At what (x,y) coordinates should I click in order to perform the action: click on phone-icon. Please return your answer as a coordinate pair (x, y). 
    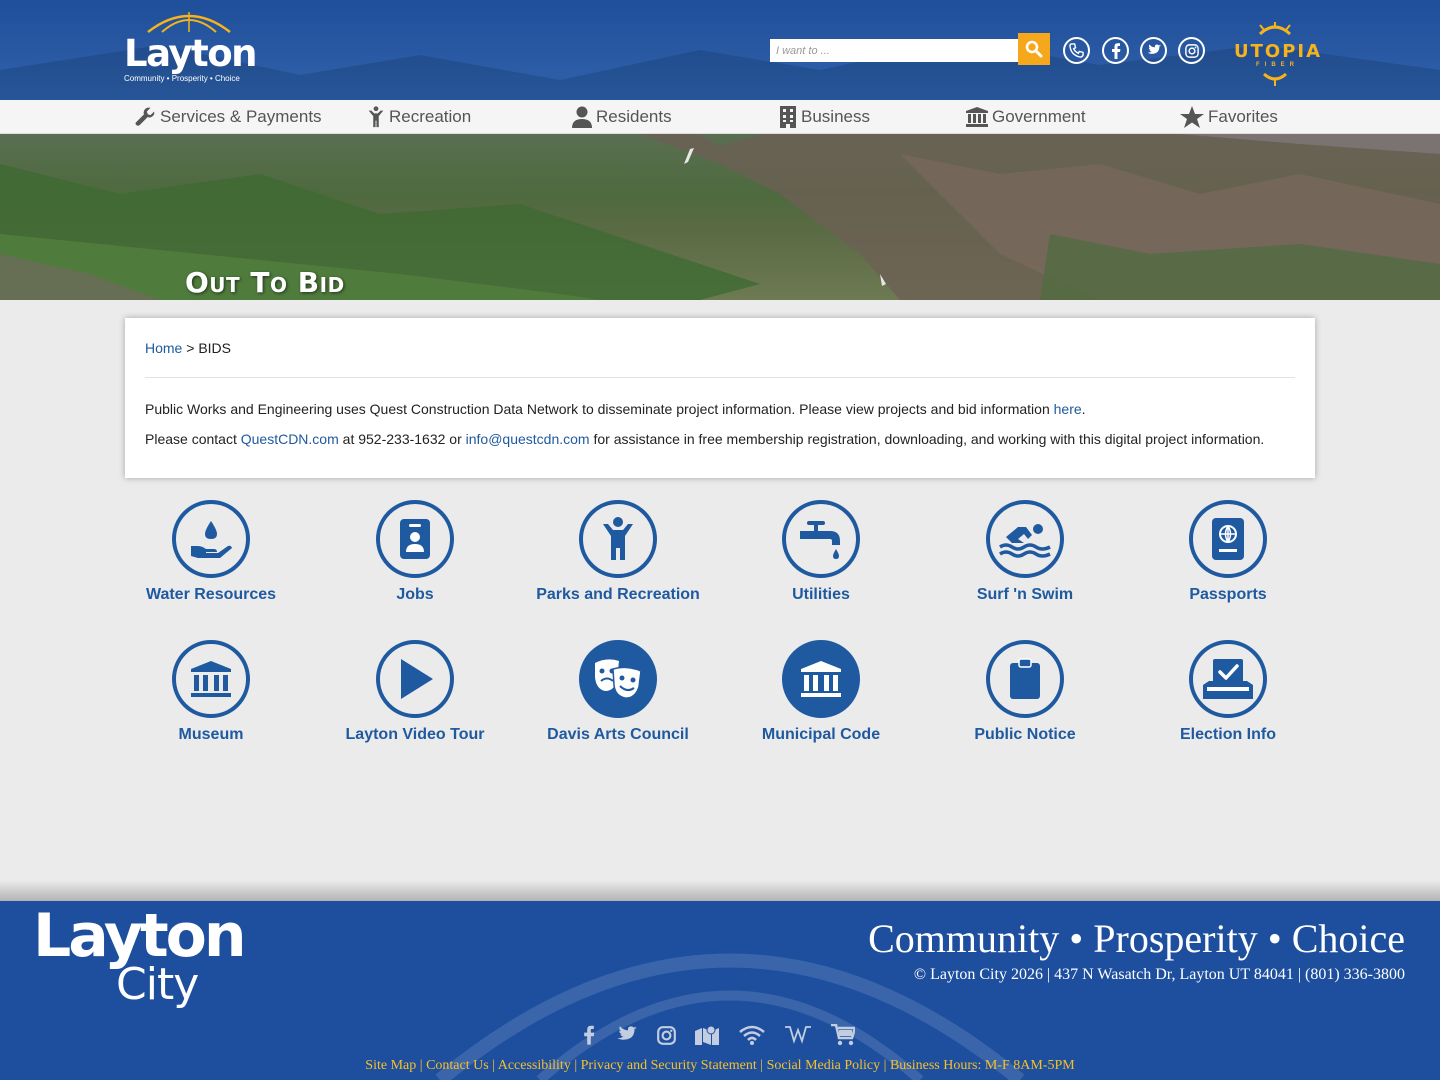
    Looking at the image, I should click on (1076, 50).